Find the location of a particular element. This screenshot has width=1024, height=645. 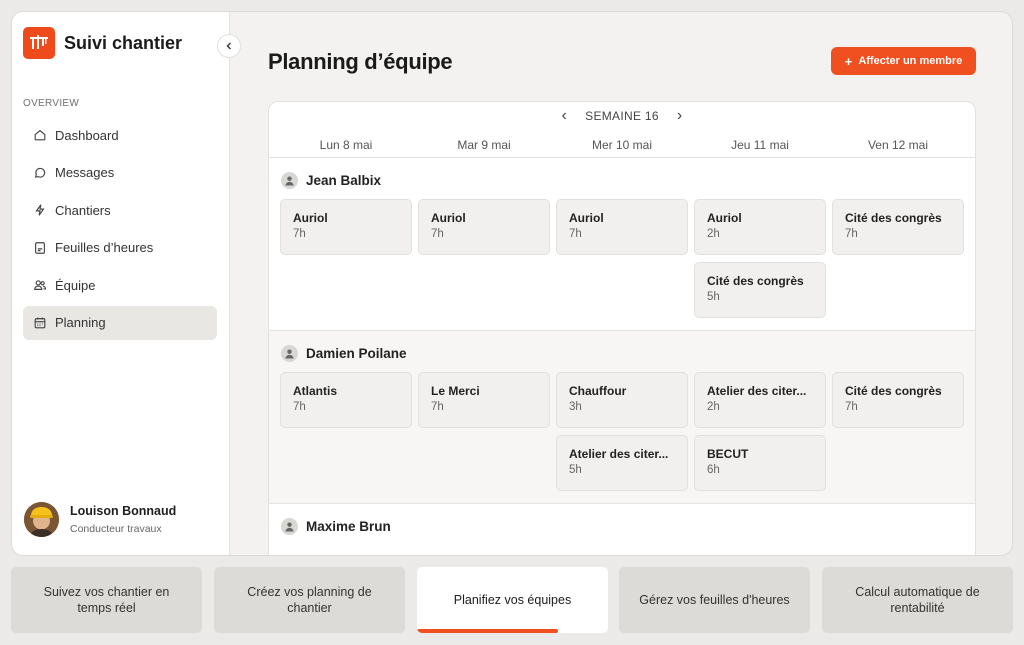

member-name: Damien Poilane is located at coordinates (356, 353).